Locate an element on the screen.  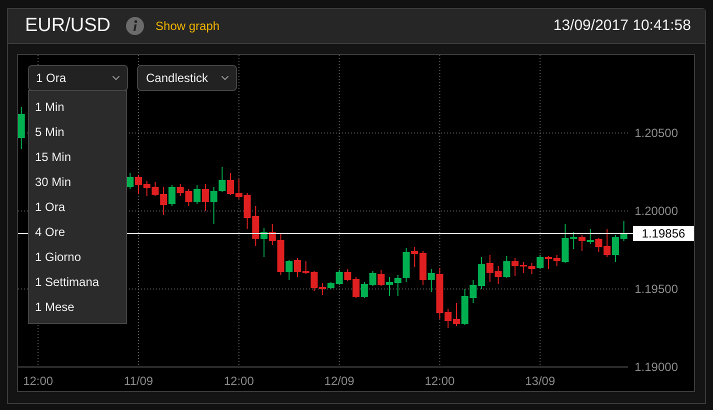
chart-type-select: Candlestick is located at coordinates (187, 78).